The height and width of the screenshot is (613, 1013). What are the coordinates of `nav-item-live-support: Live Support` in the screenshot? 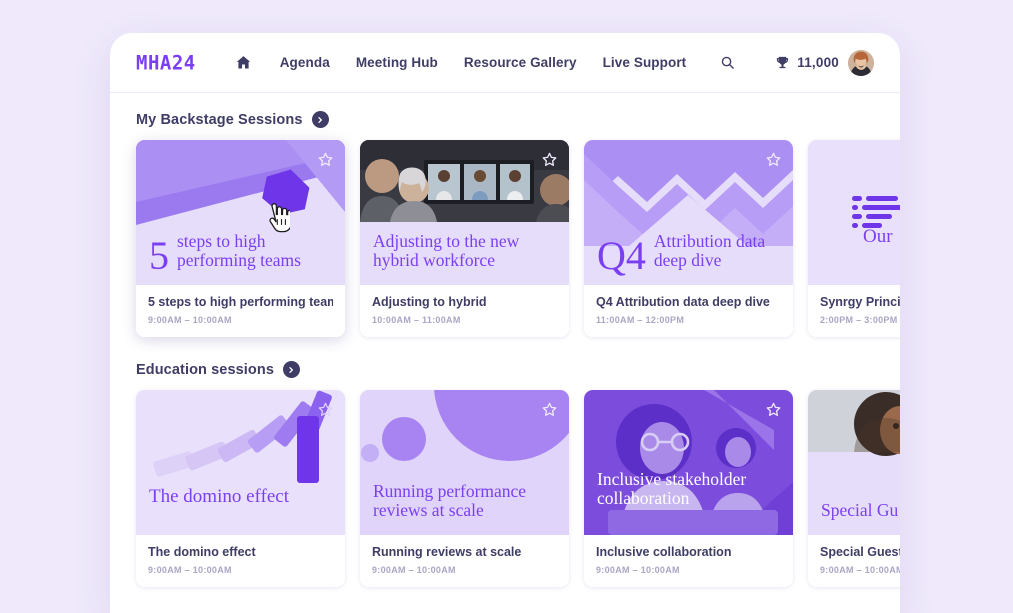 It's located at (645, 62).